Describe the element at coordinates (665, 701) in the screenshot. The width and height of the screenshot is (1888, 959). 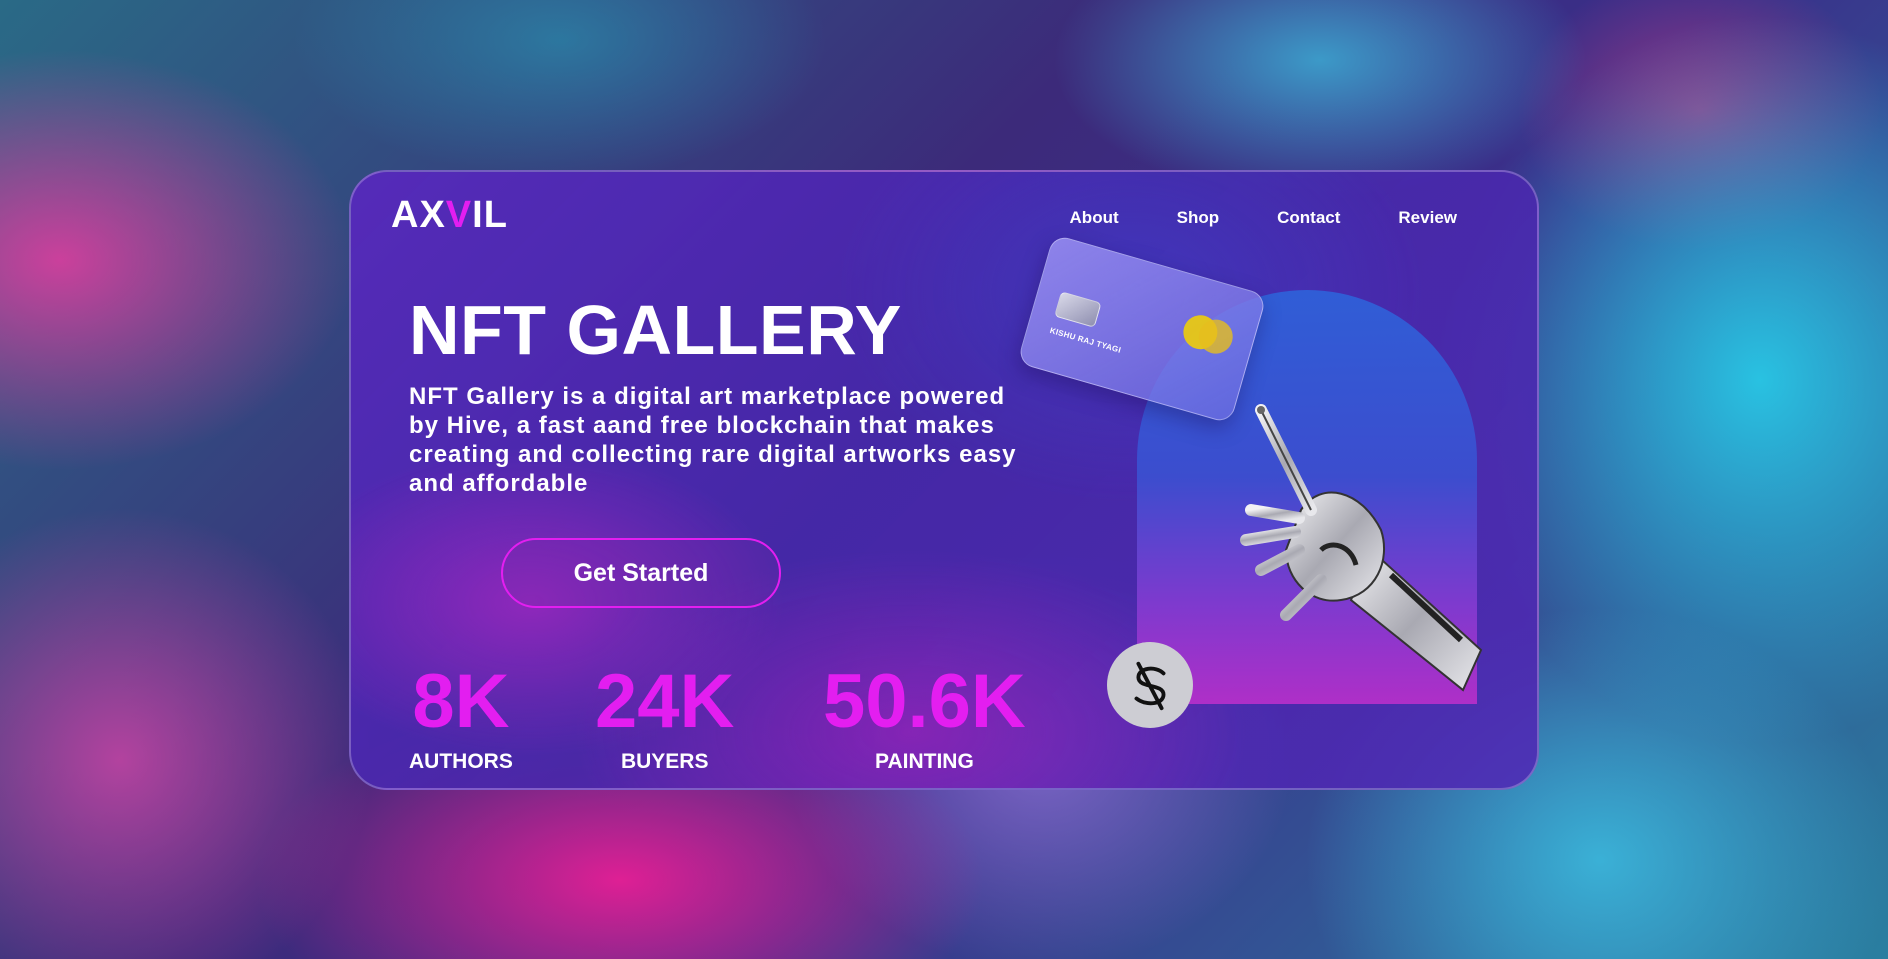
I see `stat-value: 24K` at that location.